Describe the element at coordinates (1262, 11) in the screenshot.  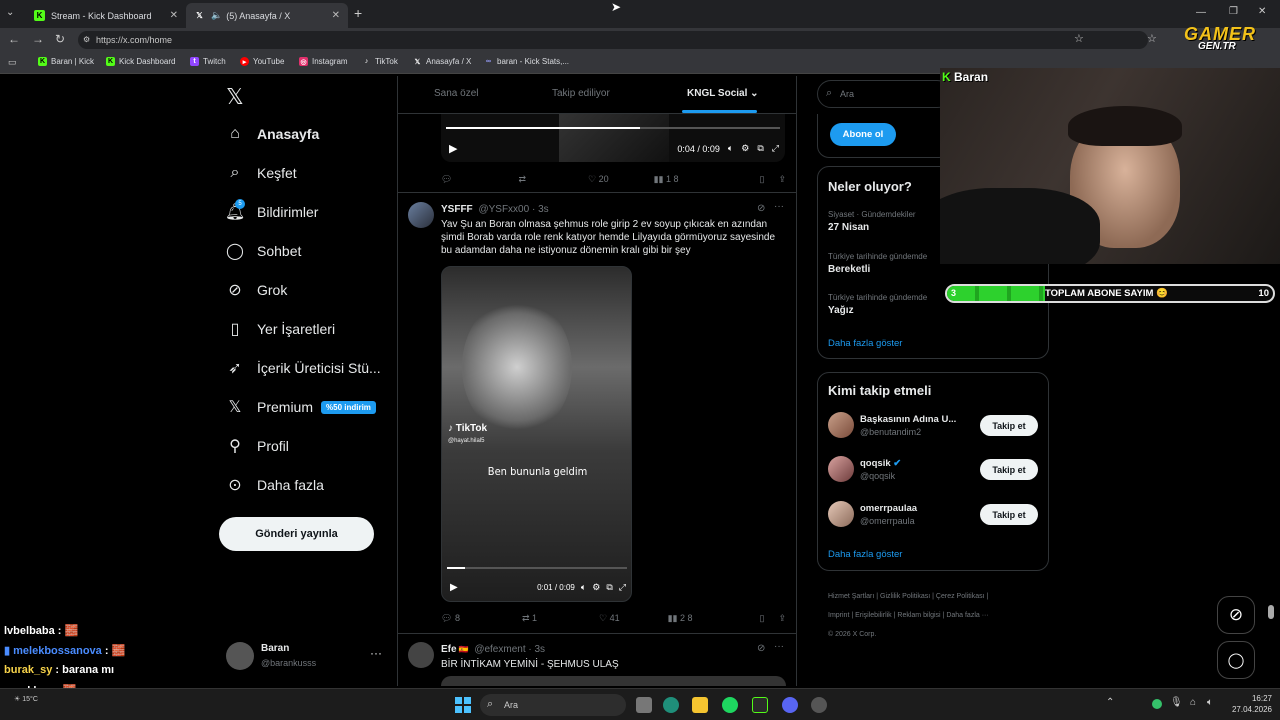
I see `window-close-button: ✕` at that location.